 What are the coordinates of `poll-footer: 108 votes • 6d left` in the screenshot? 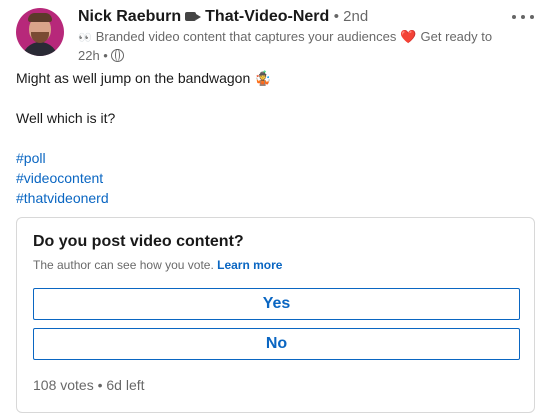 It's located at (89, 385).